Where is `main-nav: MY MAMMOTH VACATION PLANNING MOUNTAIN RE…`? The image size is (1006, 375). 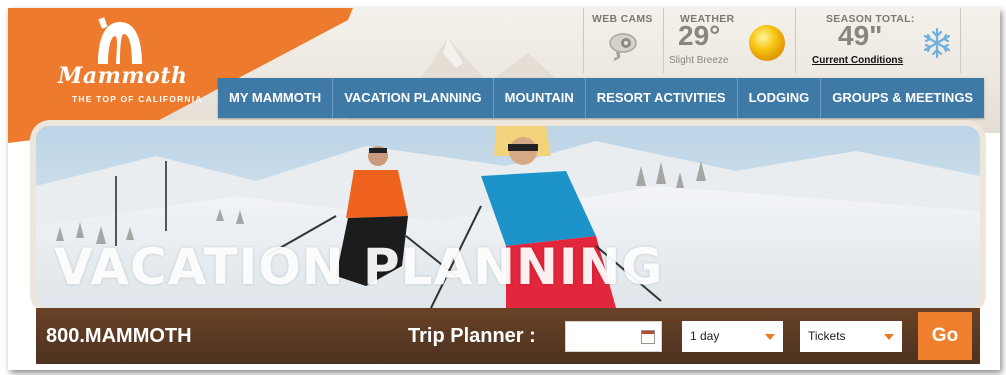 main-nav: MY MAMMOTH VACATION PLANNING MOUNTAIN RE… is located at coordinates (601, 98).